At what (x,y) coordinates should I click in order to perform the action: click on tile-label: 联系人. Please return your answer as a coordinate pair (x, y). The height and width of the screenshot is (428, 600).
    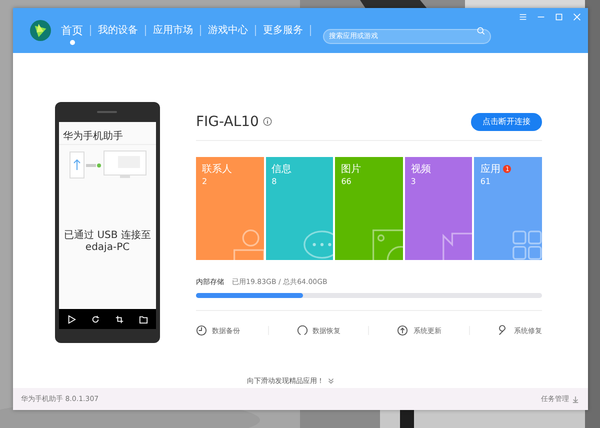
    Looking at the image, I should click on (217, 169).